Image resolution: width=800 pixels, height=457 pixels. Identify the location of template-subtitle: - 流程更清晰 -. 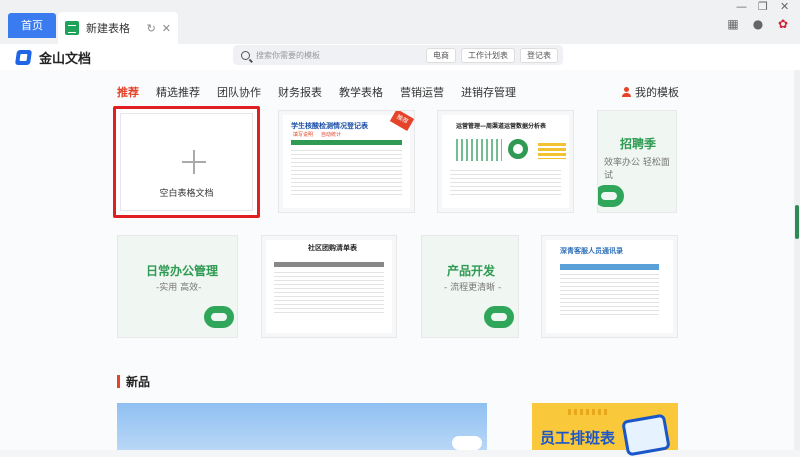
(473, 288).